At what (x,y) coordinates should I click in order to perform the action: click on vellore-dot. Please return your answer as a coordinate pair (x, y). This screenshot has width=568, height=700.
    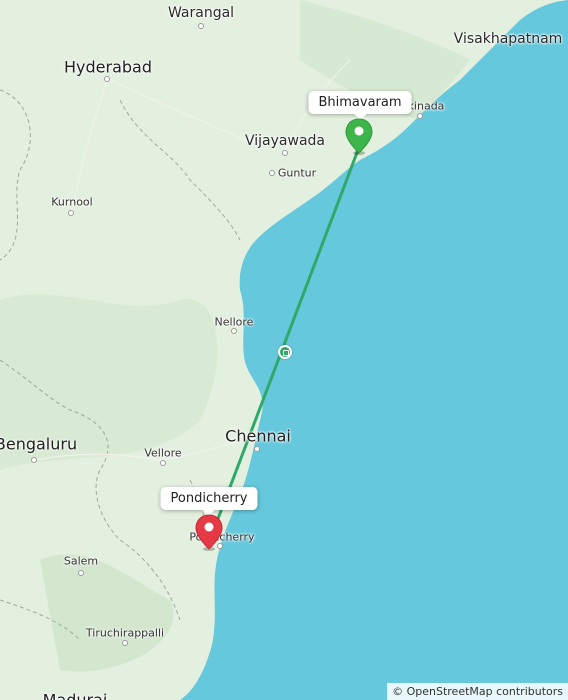
    Looking at the image, I should click on (163, 463).